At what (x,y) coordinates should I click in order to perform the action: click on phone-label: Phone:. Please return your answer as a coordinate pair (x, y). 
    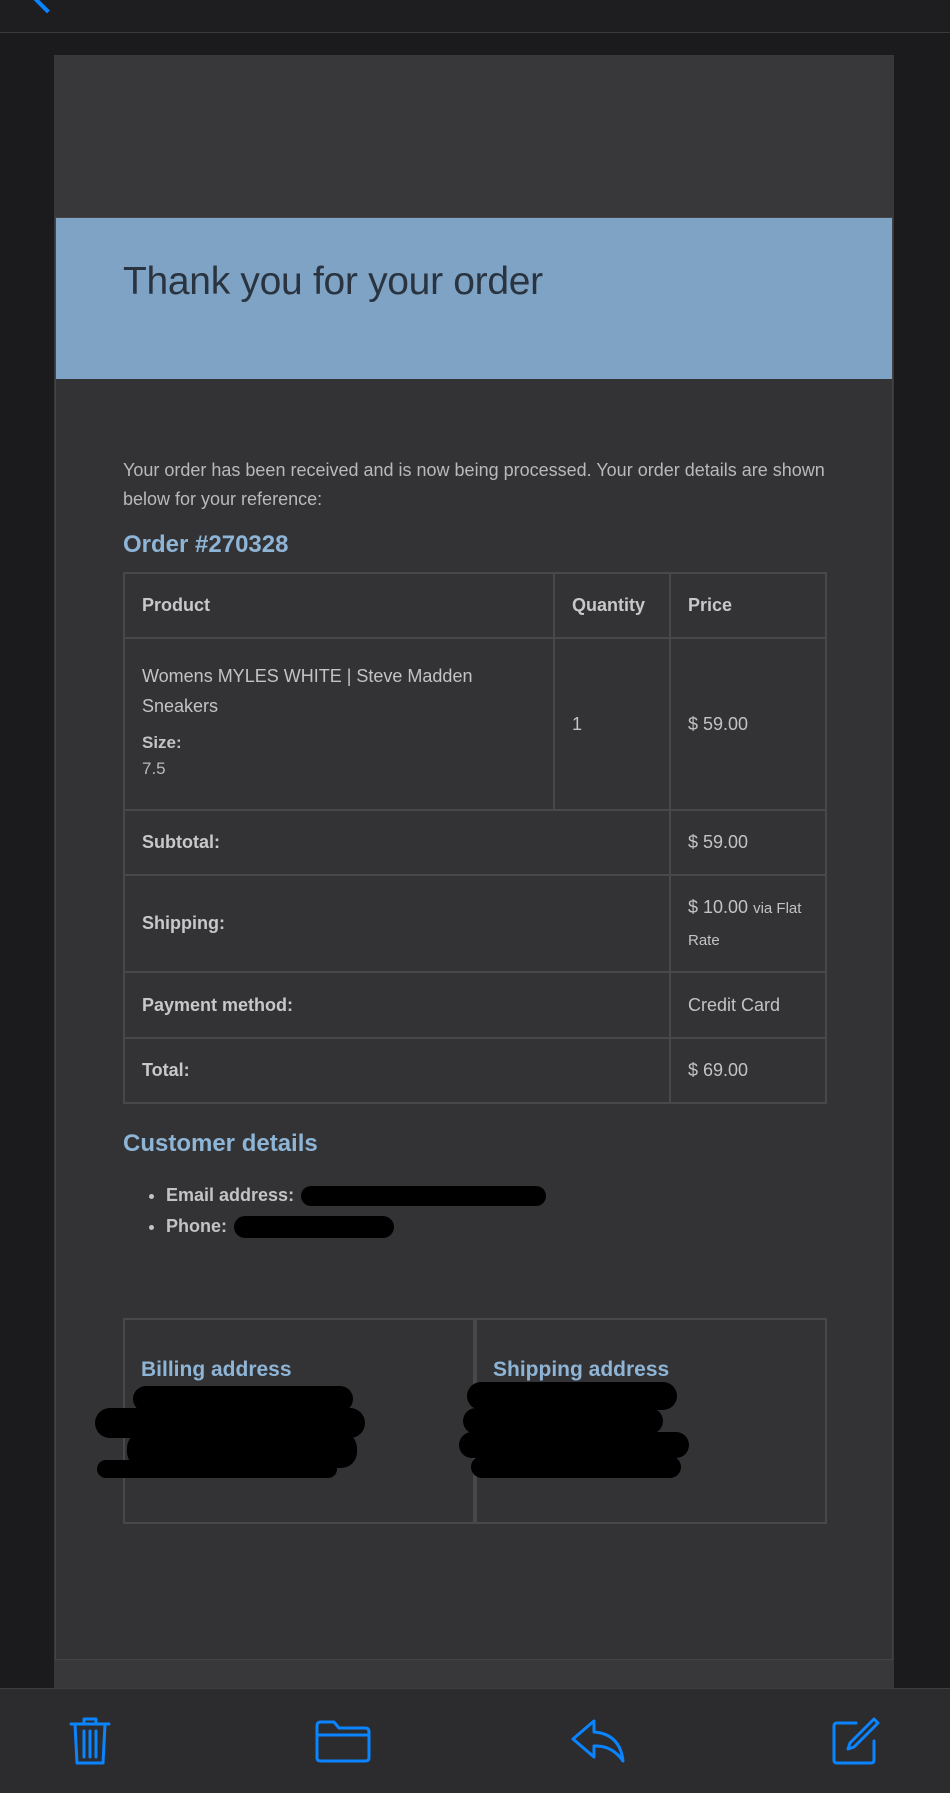
    Looking at the image, I should click on (196, 1226).